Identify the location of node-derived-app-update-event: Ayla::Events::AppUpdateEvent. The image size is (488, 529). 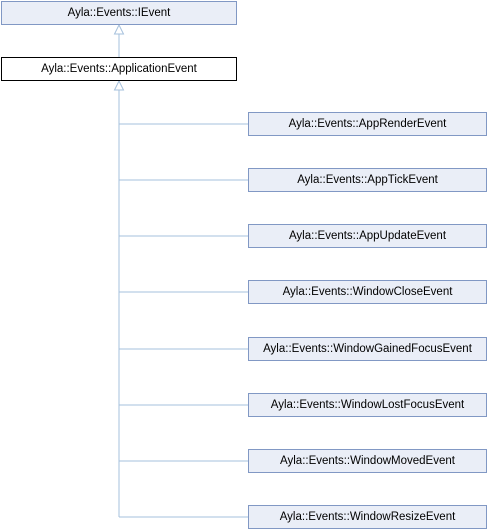
(367, 236).